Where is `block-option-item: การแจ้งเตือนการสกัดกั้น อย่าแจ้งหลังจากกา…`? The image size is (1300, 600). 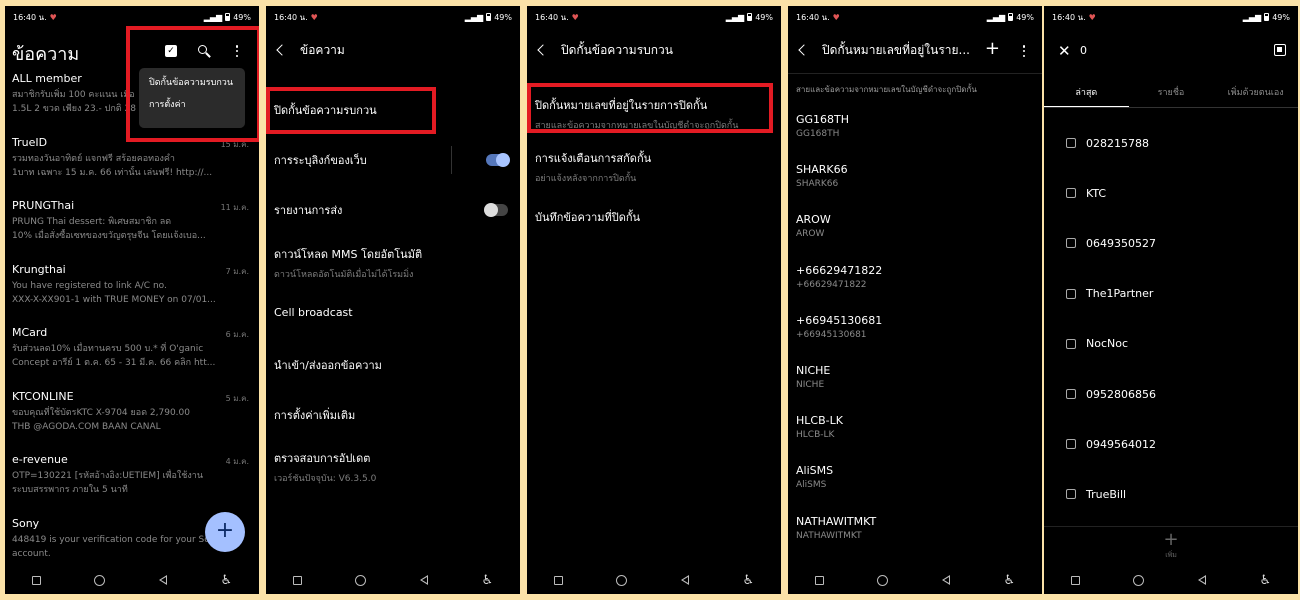 block-option-item: การแจ้งเตือนการสกัดกั้น อย่าแจ้งหลังจากกา… is located at coordinates (654, 167).